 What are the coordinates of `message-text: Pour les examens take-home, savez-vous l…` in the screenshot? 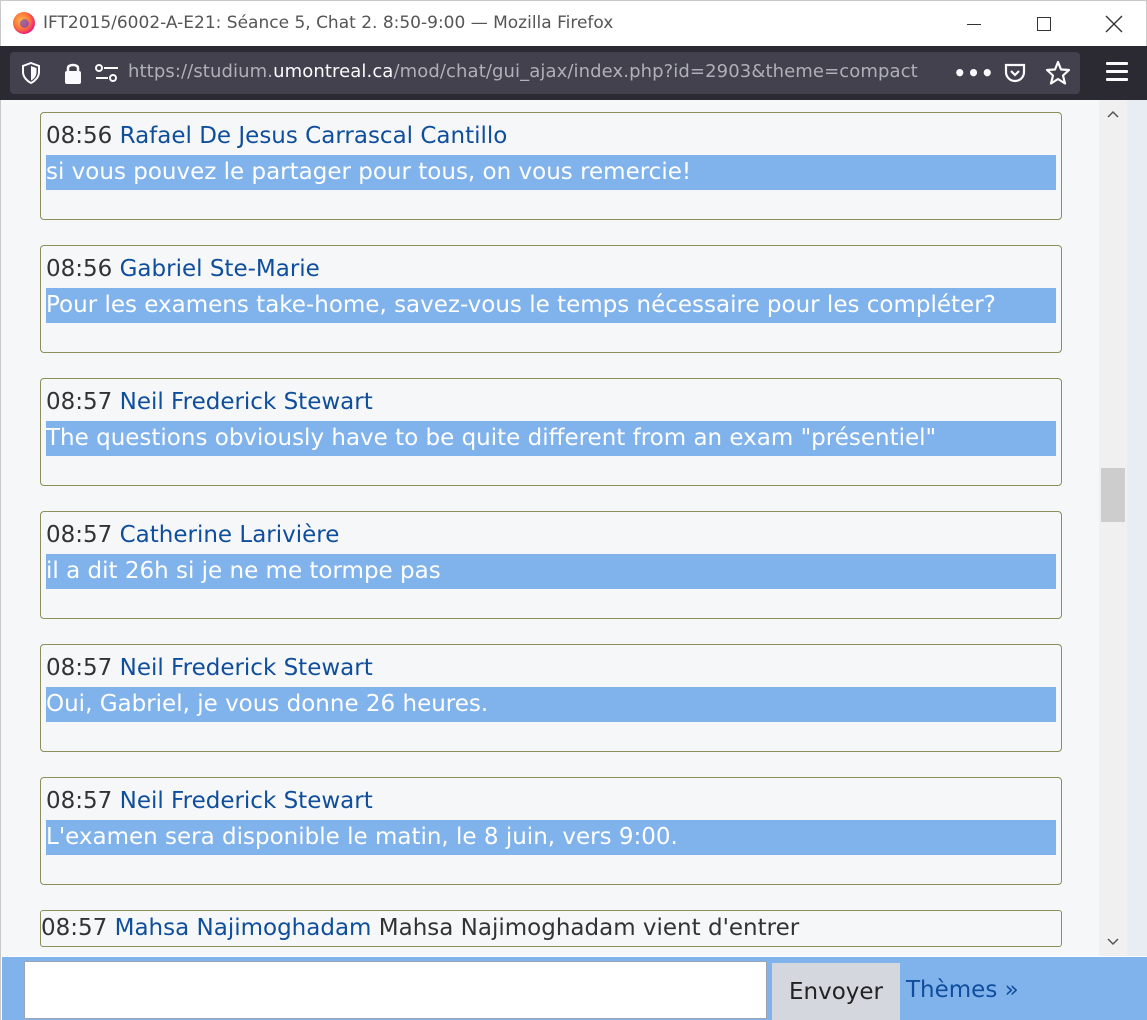 It's located at (551, 305).